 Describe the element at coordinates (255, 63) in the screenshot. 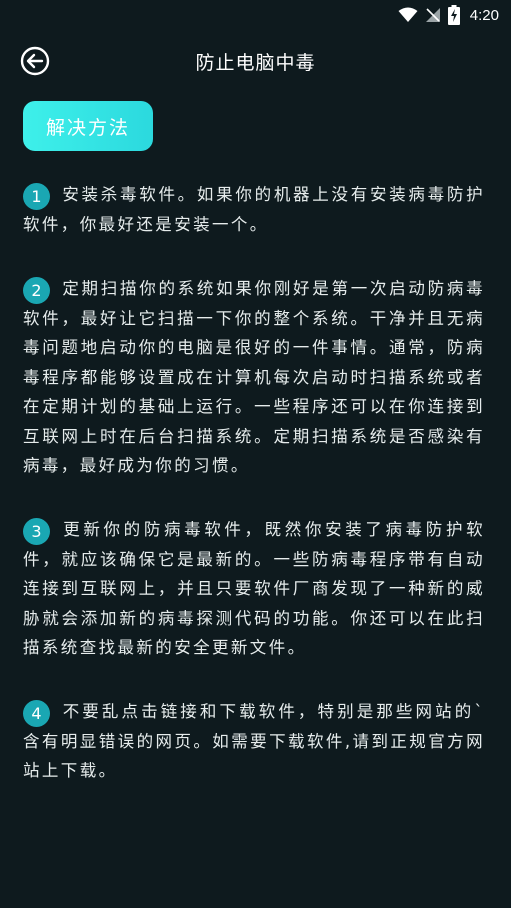

I see `page-title: 防止电脑中毒` at that location.